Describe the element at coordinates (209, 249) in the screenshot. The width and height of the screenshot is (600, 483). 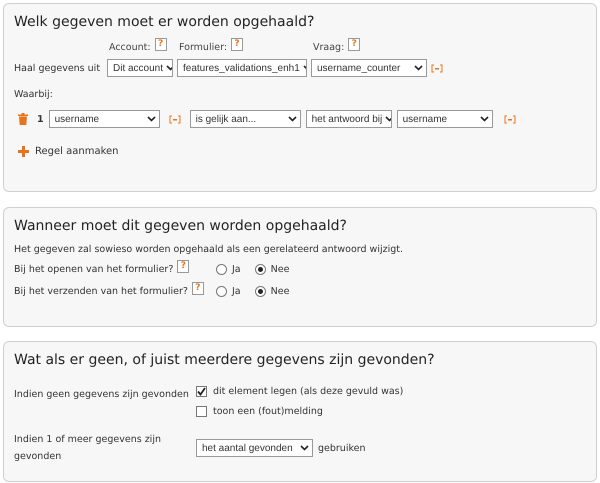
I see `description: Het gegeven zal sowieso worden opgehaald als een gerelateerd antwoord wijzigt.` at that location.